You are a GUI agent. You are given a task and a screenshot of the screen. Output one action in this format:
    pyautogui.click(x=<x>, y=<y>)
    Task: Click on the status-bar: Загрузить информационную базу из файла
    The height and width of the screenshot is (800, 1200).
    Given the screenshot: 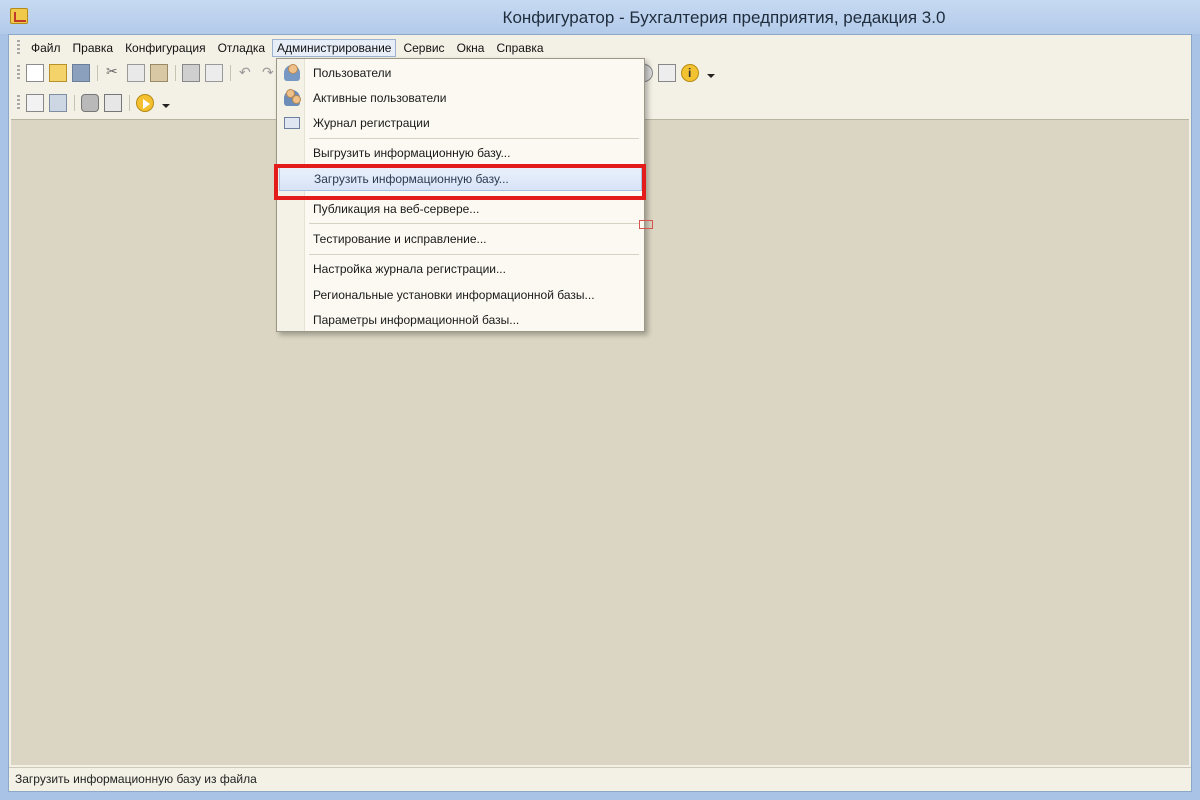 What is the action you would take?
    pyautogui.click(x=600, y=779)
    